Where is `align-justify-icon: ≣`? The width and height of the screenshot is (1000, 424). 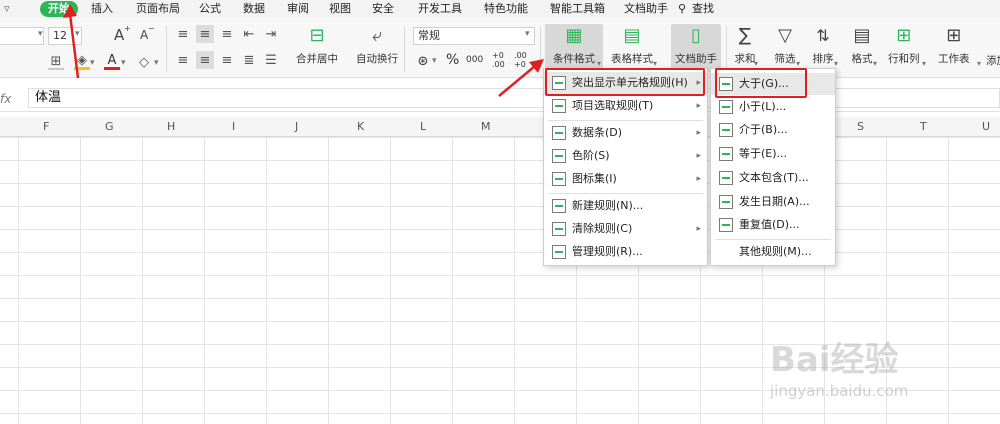 align-justify-icon: ≣ is located at coordinates (249, 60).